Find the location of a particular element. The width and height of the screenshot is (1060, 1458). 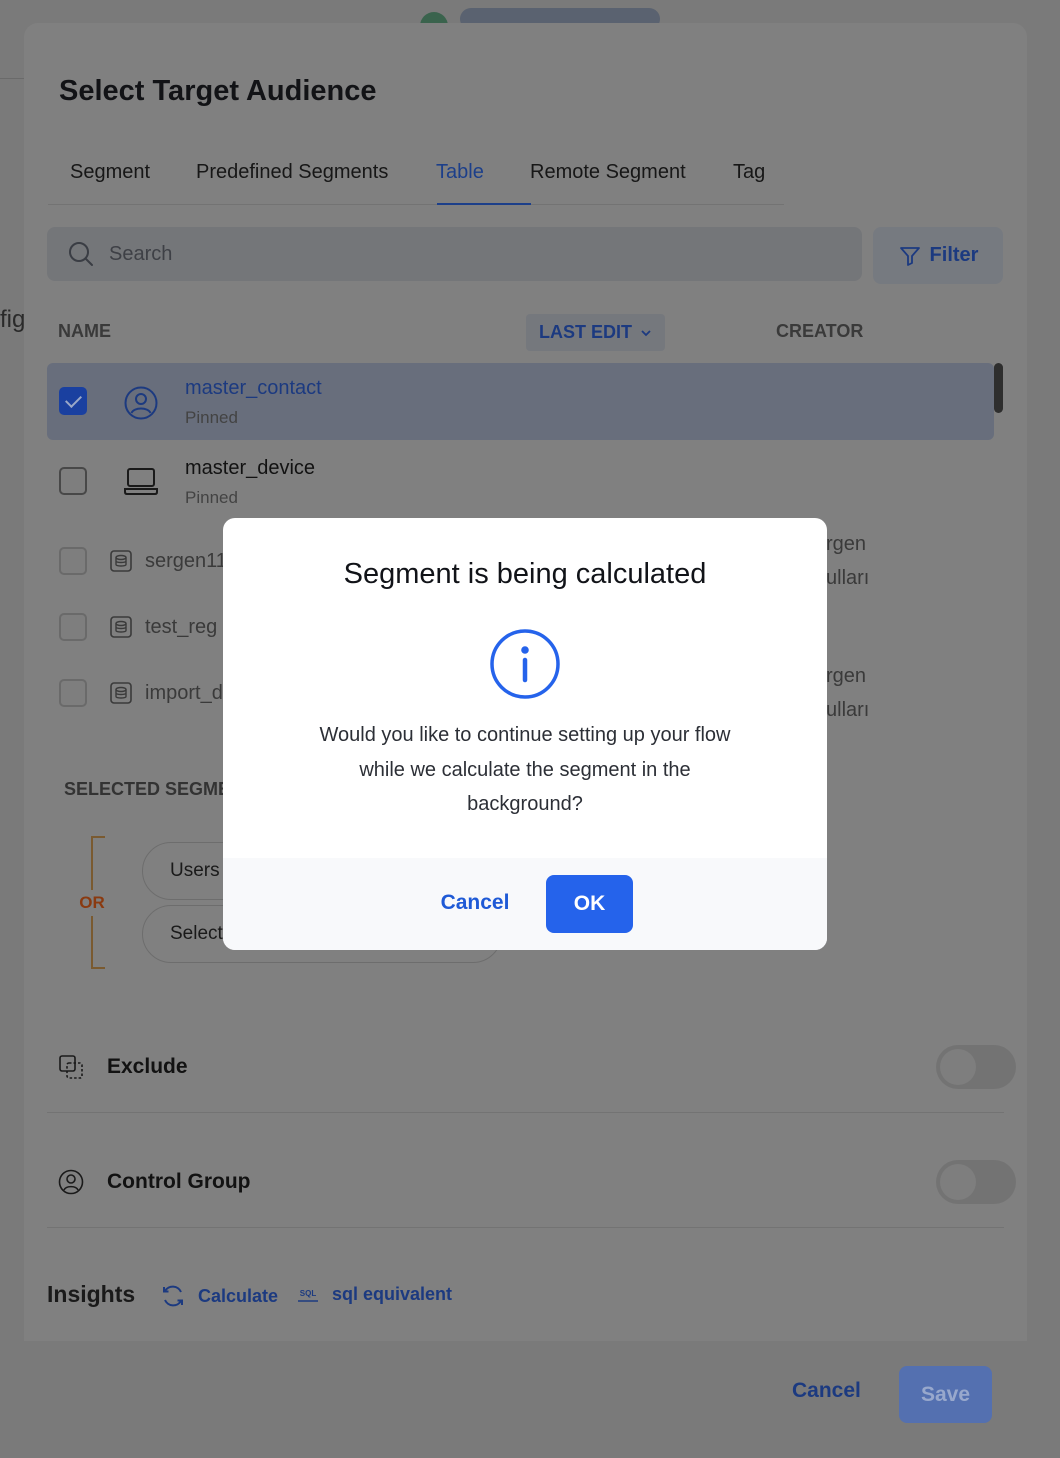

tab-predefined-segments: Predefined Segments is located at coordinates (292, 172).